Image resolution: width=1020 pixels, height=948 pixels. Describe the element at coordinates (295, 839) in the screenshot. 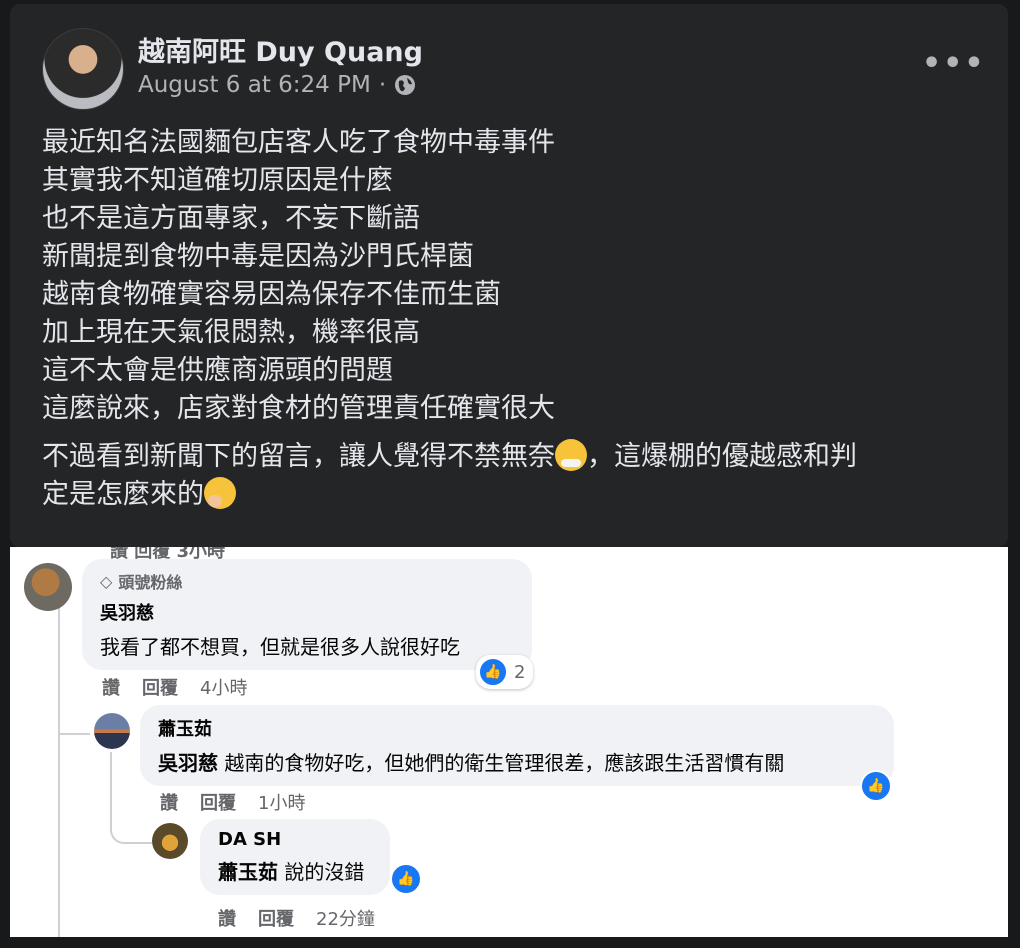

I see `commenter-name: DA SH` at that location.